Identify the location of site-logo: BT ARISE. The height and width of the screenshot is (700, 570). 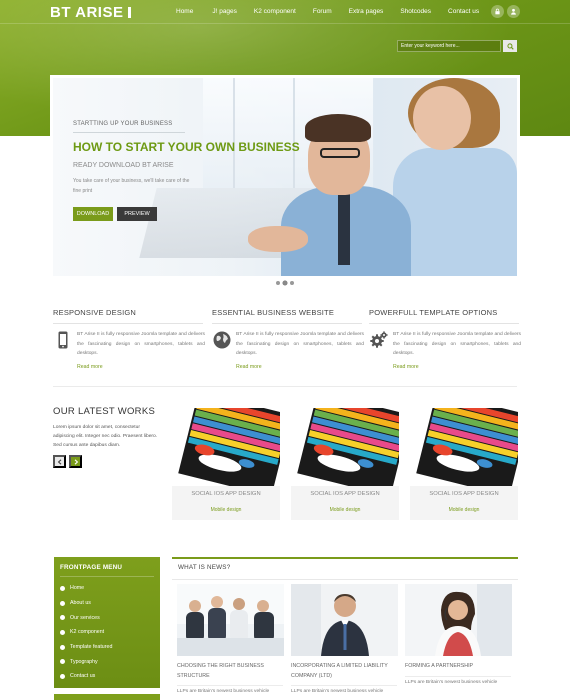
(91, 12).